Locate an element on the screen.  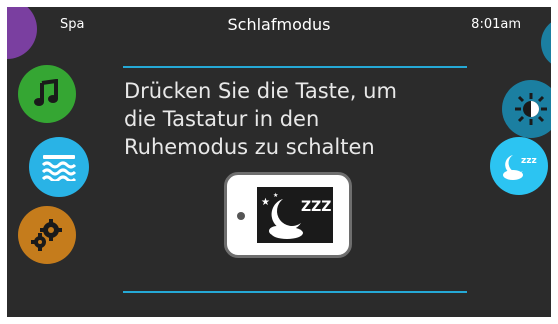
divider-top is located at coordinates (295, 67).